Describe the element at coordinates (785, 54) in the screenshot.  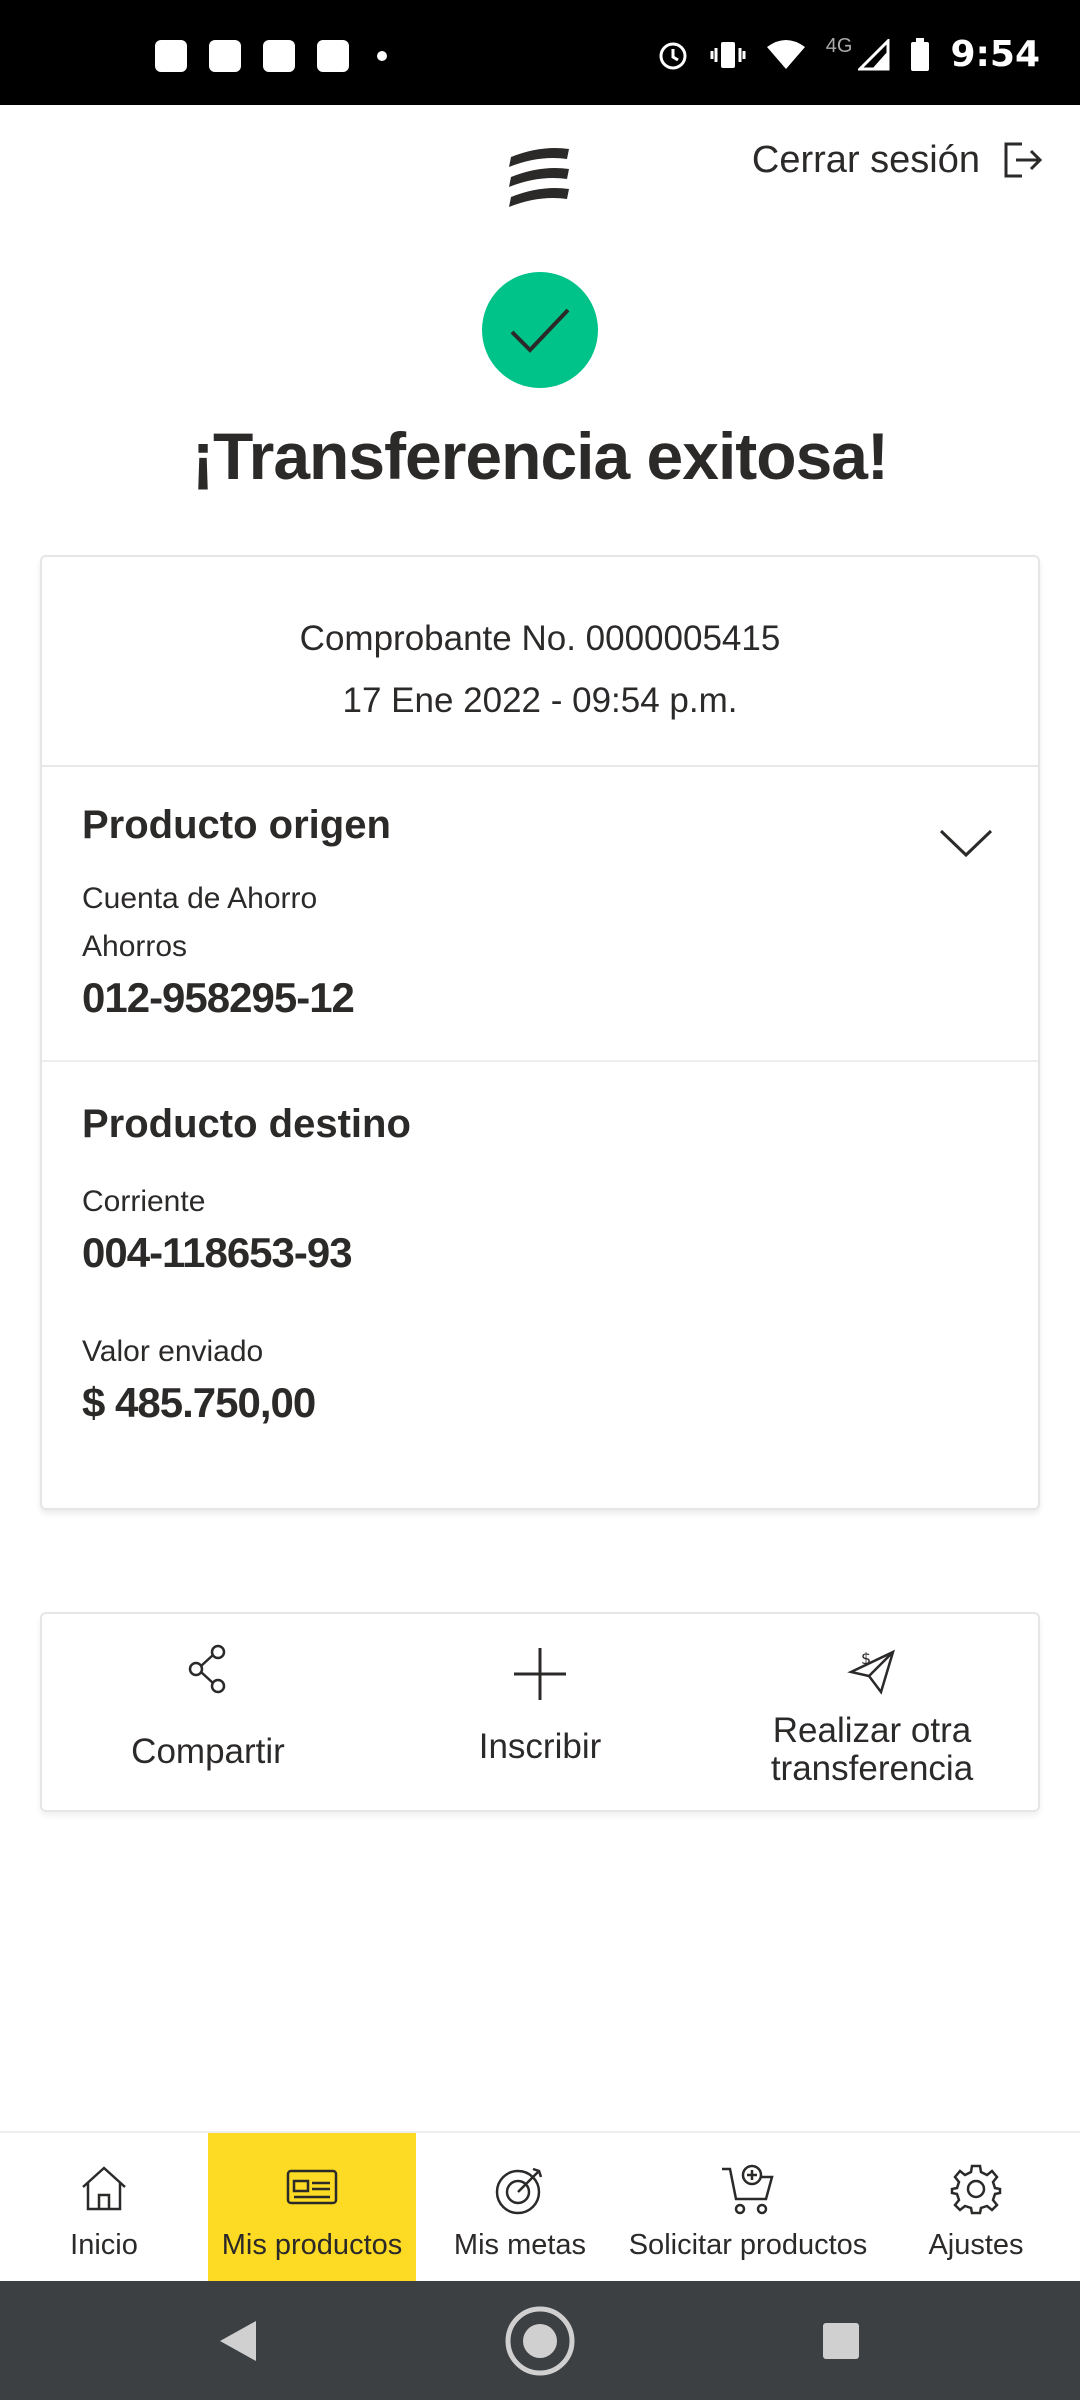
I see `wifi-icon` at that location.